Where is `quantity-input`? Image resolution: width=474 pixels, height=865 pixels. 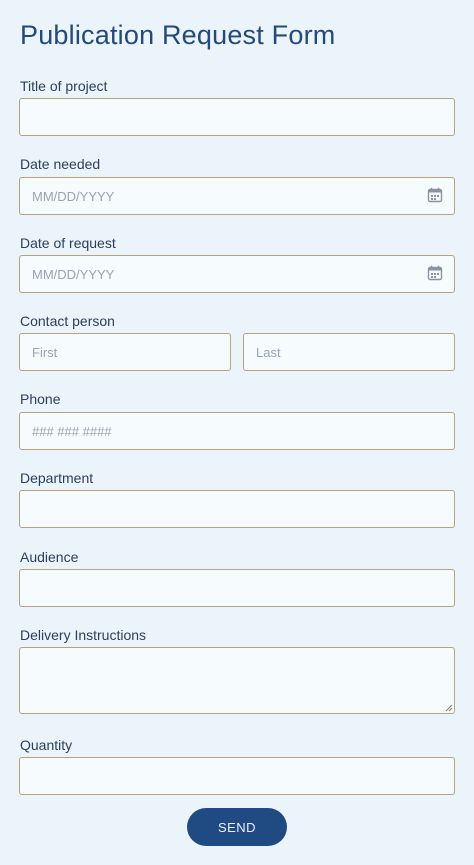 quantity-input is located at coordinates (237, 776).